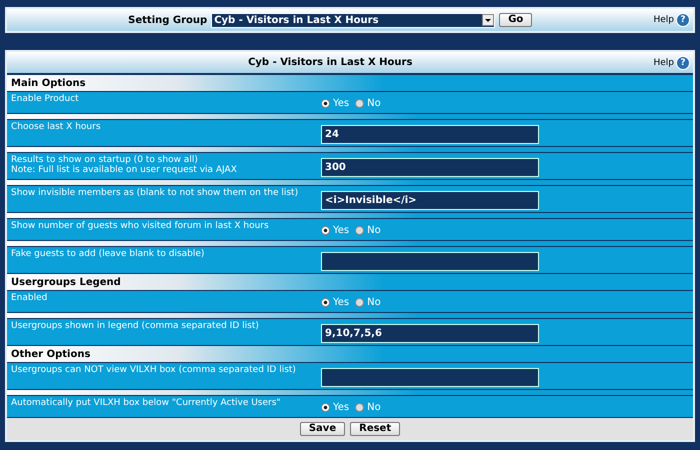 The image size is (700, 450). I want to click on panel-title: Cyb - Visitors in Last X Hours, so click(330, 62).